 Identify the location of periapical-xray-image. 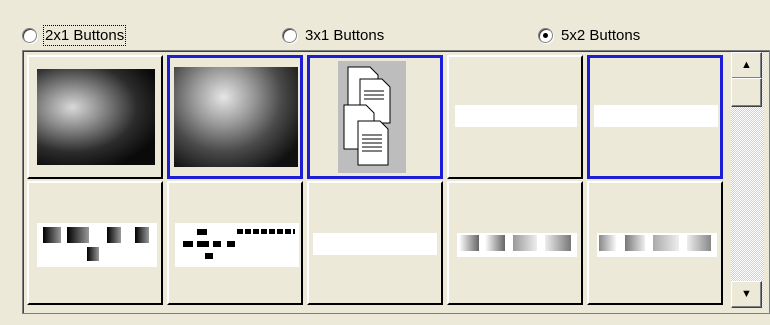
(236, 117).